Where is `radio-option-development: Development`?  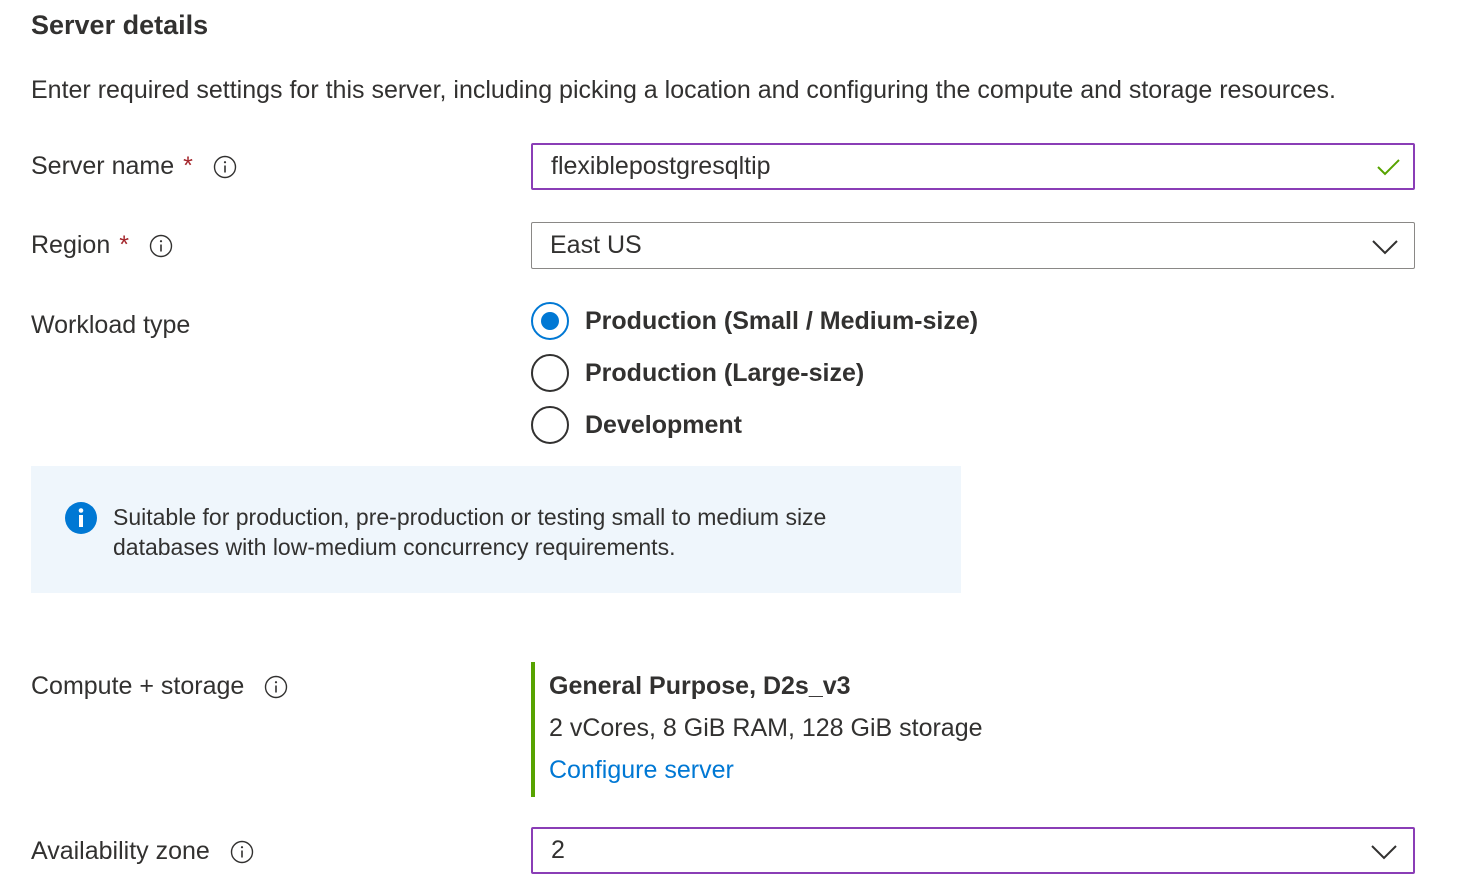
radio-option-development: Development is located at coordinates (636, 425).